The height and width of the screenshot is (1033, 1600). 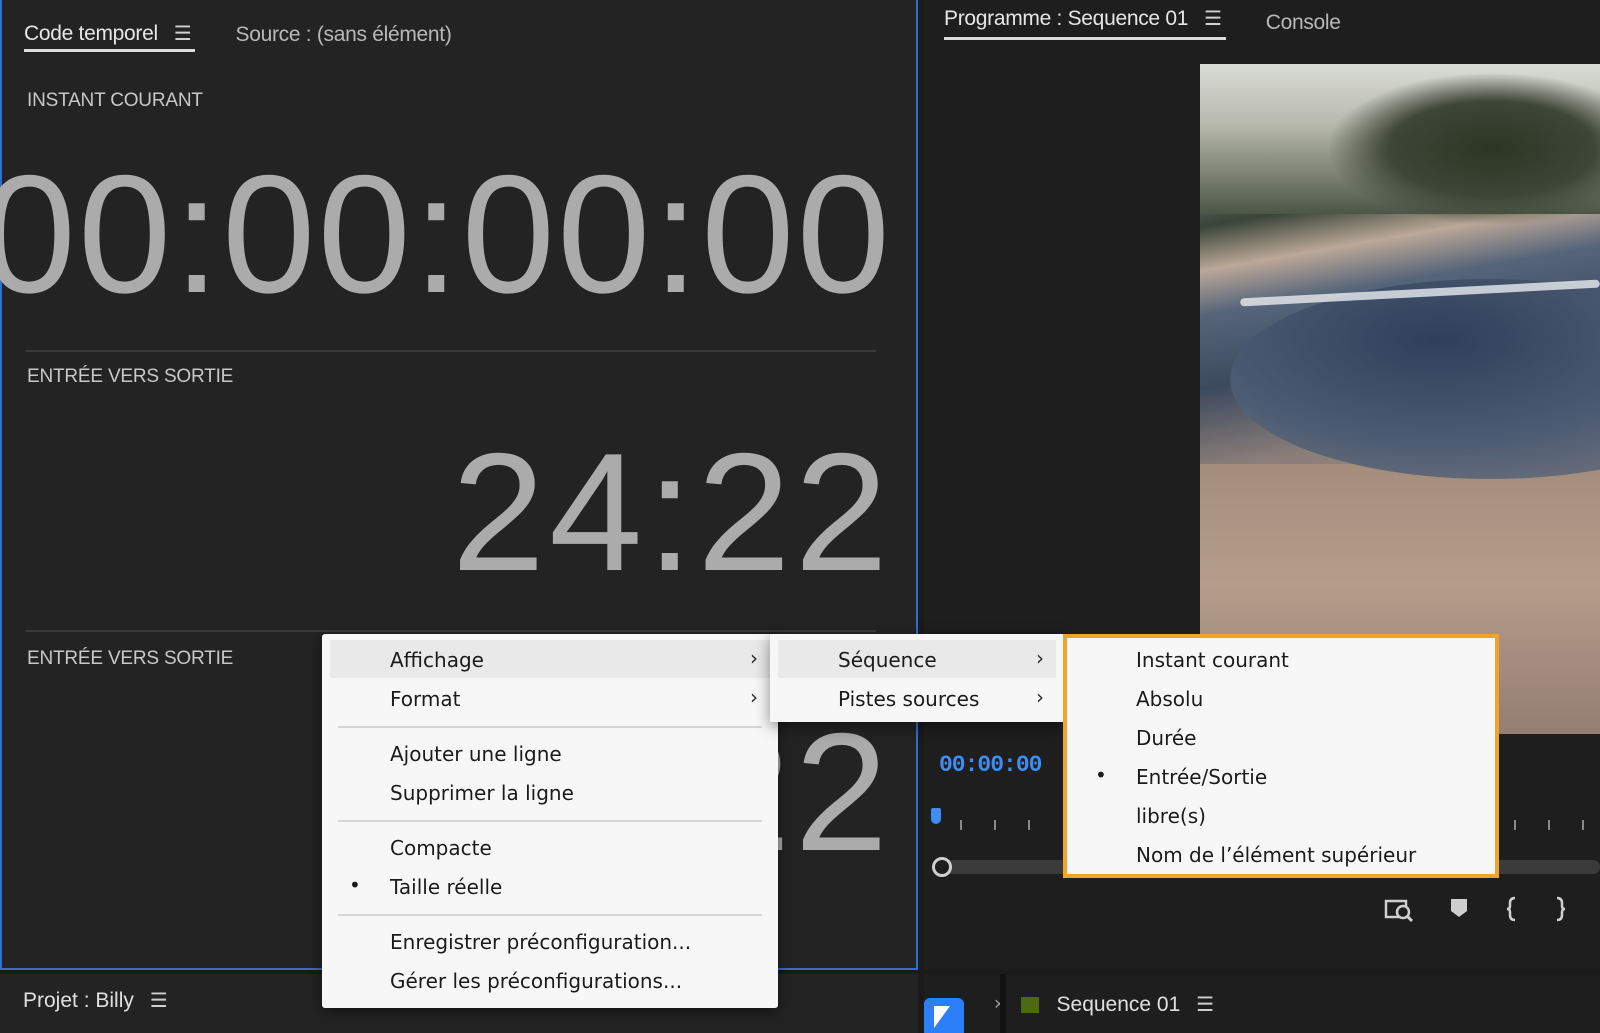 I want to click on menu-item-absolu: Absolu, so click(x=1281, y=698).